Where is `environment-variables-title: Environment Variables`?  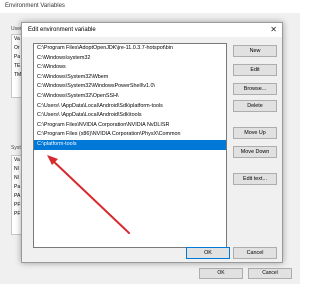
environment-variables-title: Environment Variables is located at coordinates (35, 6).